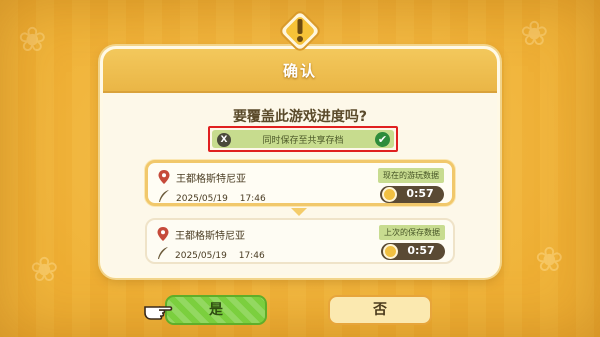 This screenshot has width=600, height=337. I want to click on save-tag: 上次的保存数据, so click(412, 232).